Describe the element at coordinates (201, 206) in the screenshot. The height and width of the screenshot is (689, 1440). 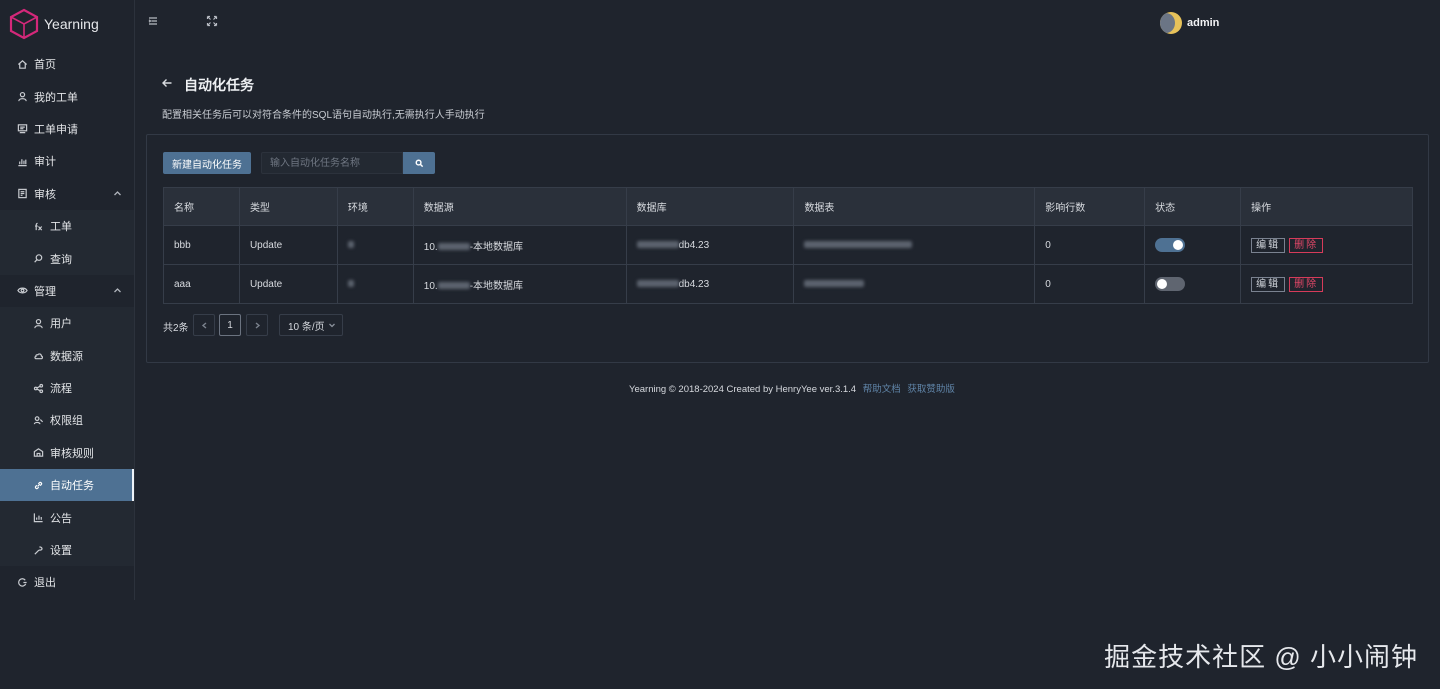
I see `column-header: 名称` at that location.